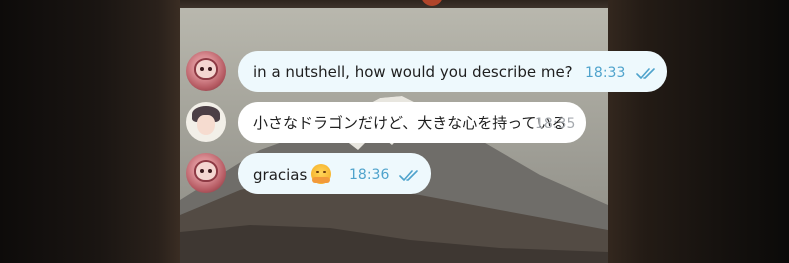 The height and width of the screenshot is (263, 789). I want to click on smiling-face-with-open-hands-emoji-icon, so click(321, 173).